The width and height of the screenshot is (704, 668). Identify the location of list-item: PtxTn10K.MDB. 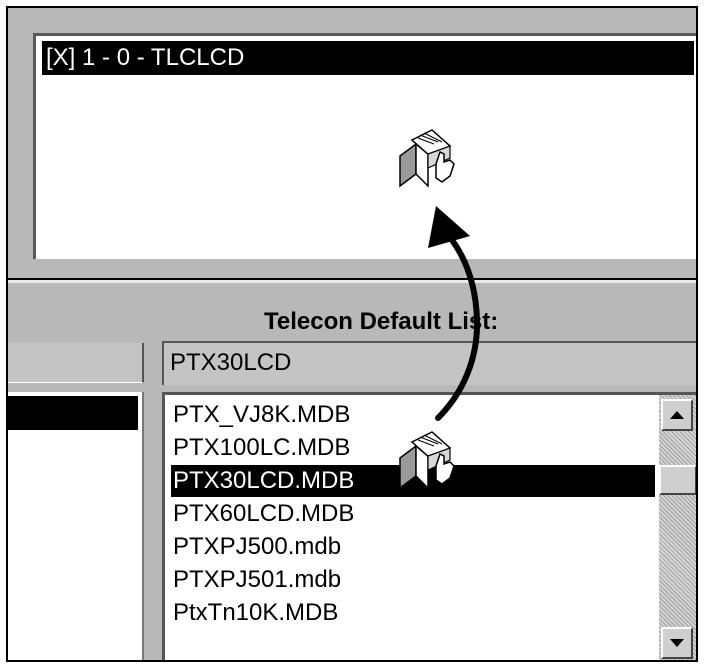
(413, 613).